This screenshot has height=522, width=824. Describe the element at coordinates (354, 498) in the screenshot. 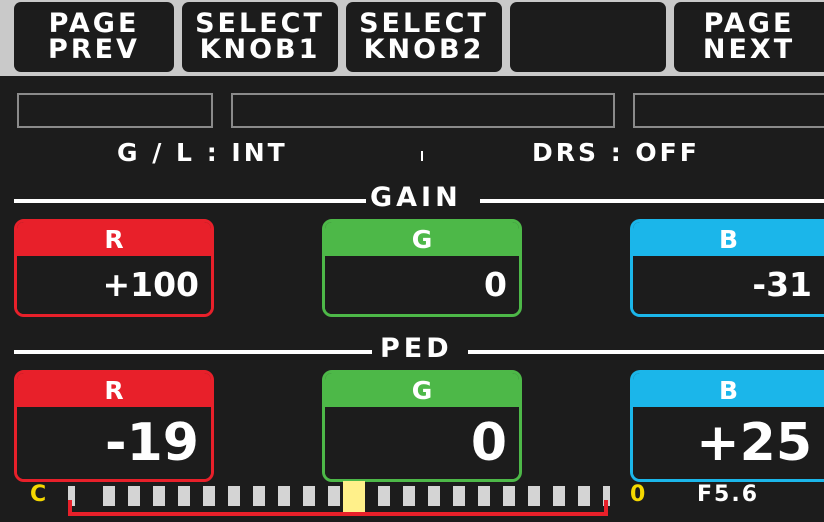

I see `meter-cursor` at that location.